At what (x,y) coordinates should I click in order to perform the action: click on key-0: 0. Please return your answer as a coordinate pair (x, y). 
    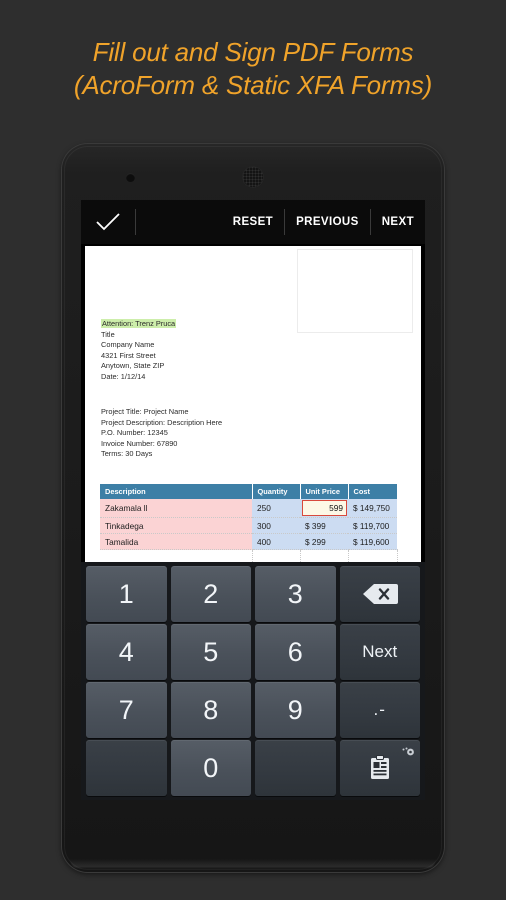
    Looking at the image, I should click on (210, 768).